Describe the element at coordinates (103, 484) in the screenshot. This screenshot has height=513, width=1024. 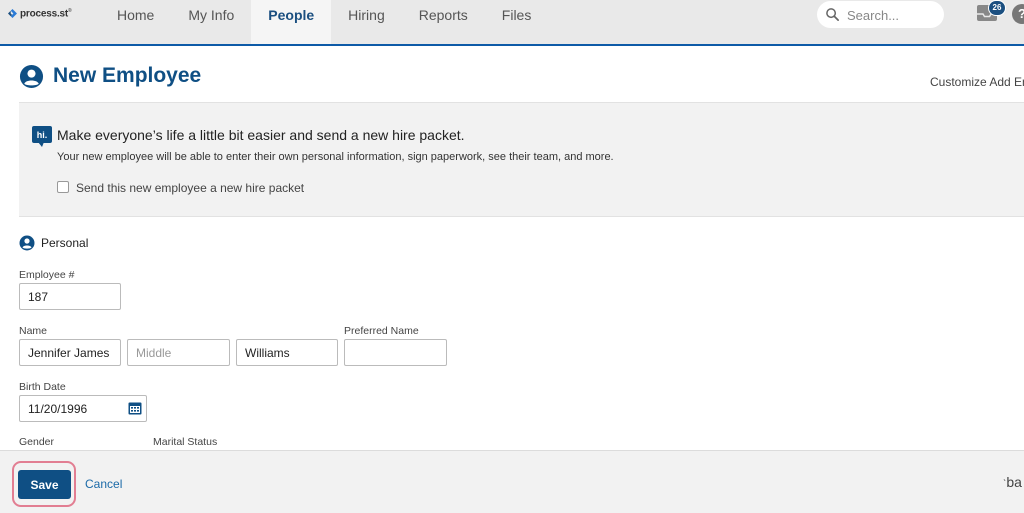
I see `cancel-link: Cancel` at that location.